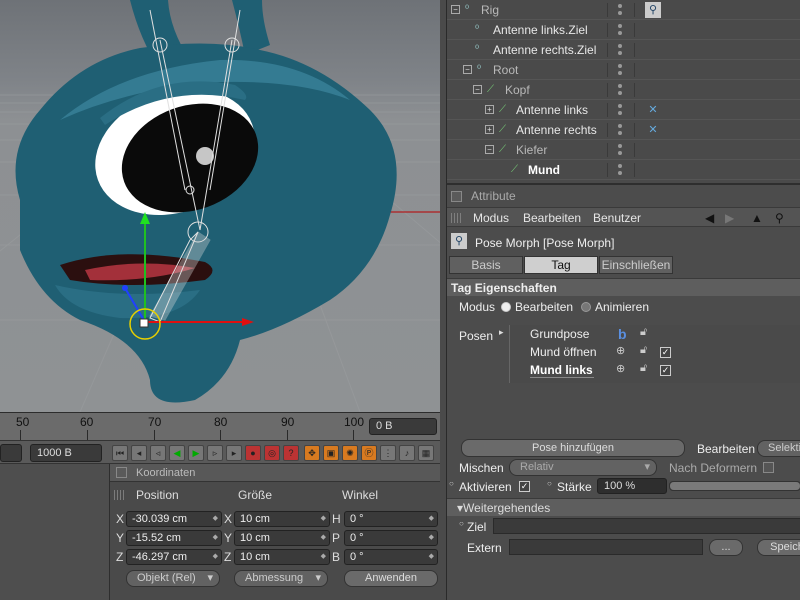 The width and height of the screenshot is (800, 600). Describe the element at coordinates (174, 538) in the screenshot. I see `position-y-field: -15.52 cm` at that location.